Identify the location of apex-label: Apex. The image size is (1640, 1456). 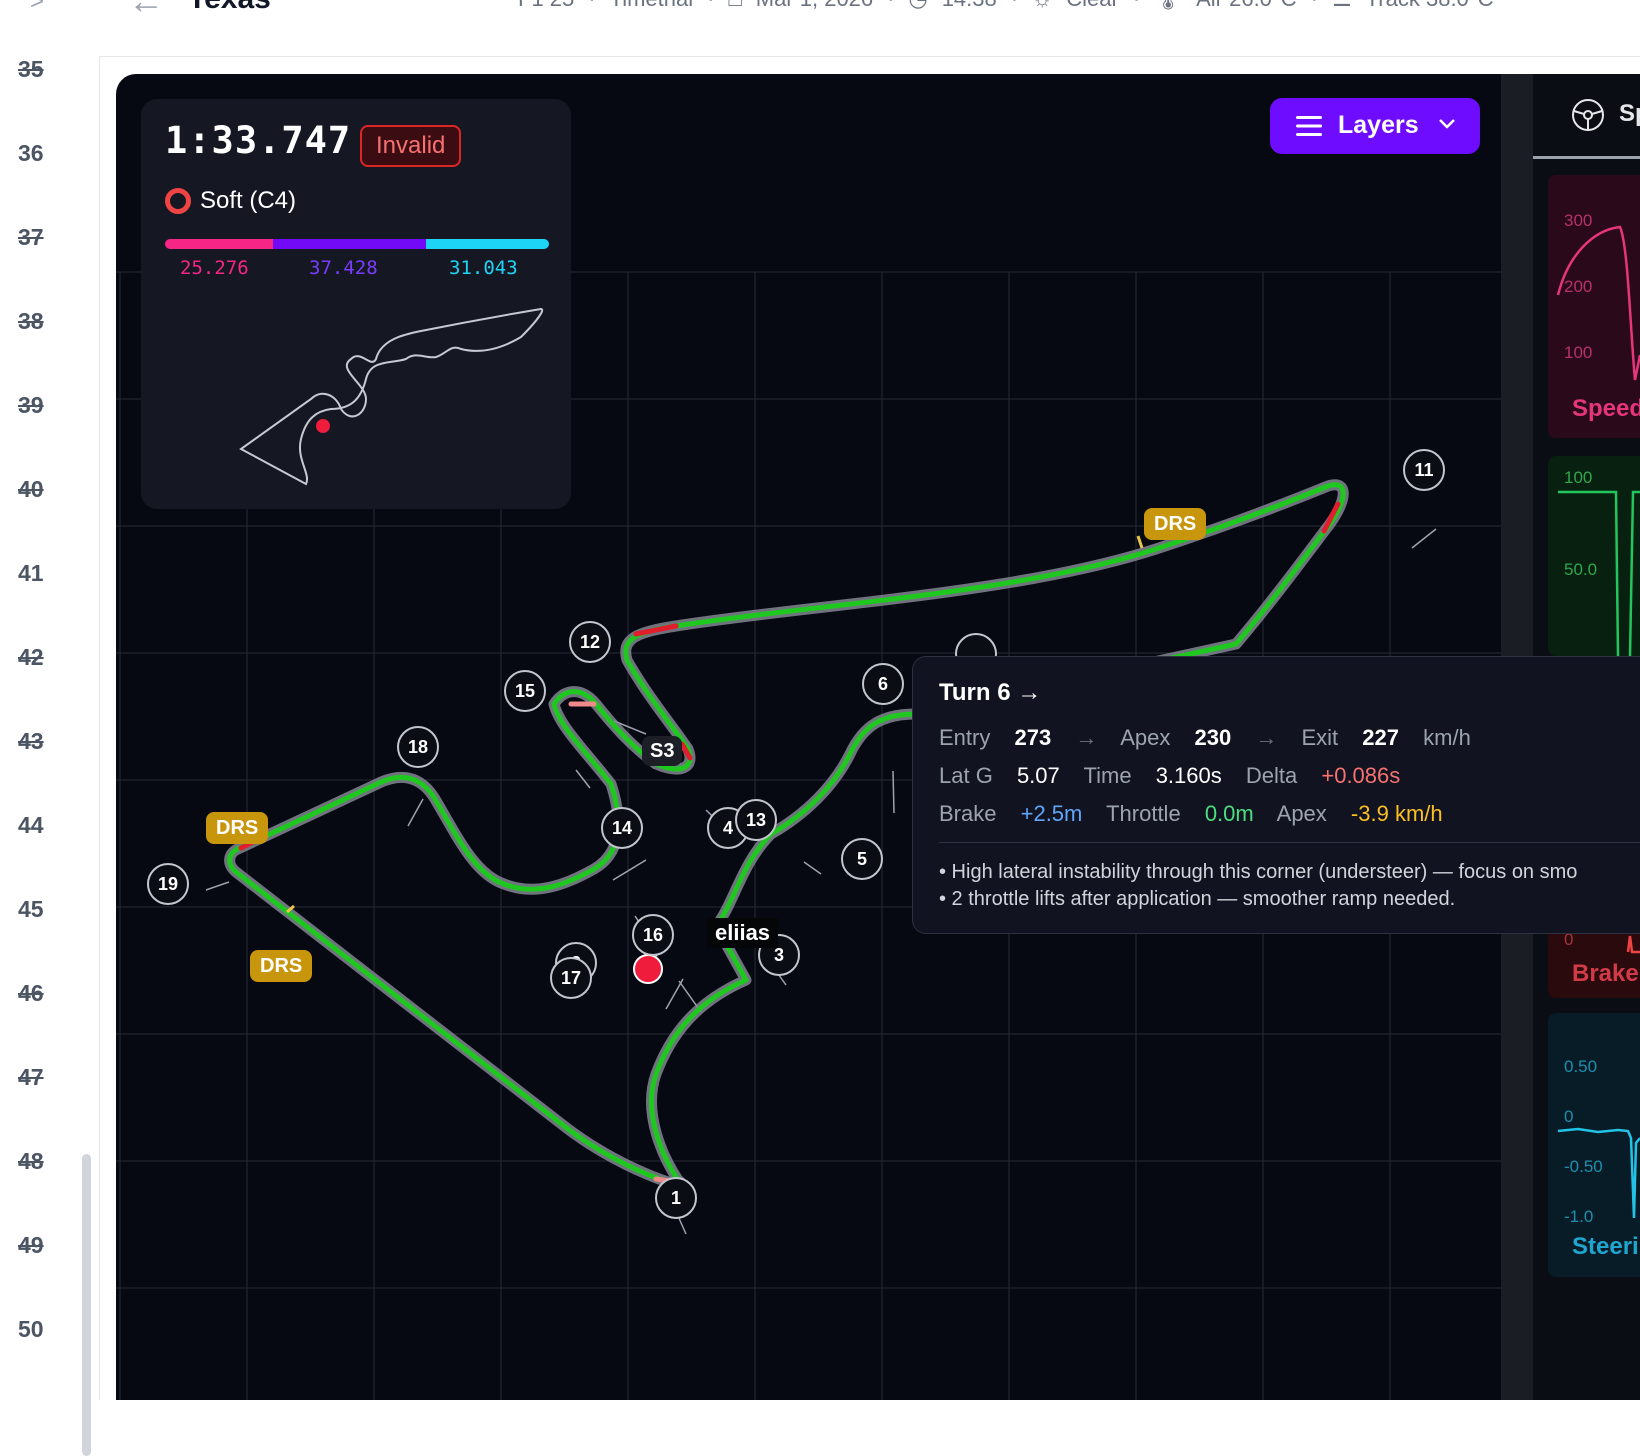
(1145, 737).